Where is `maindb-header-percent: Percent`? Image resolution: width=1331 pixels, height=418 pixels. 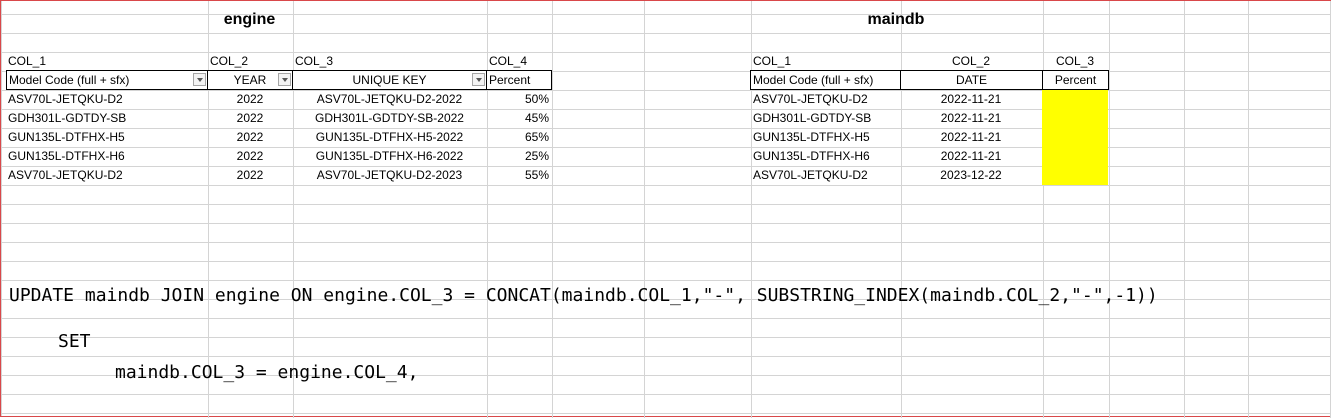
maindb-header-percent: Percent is located at coordinates (1075, 80).